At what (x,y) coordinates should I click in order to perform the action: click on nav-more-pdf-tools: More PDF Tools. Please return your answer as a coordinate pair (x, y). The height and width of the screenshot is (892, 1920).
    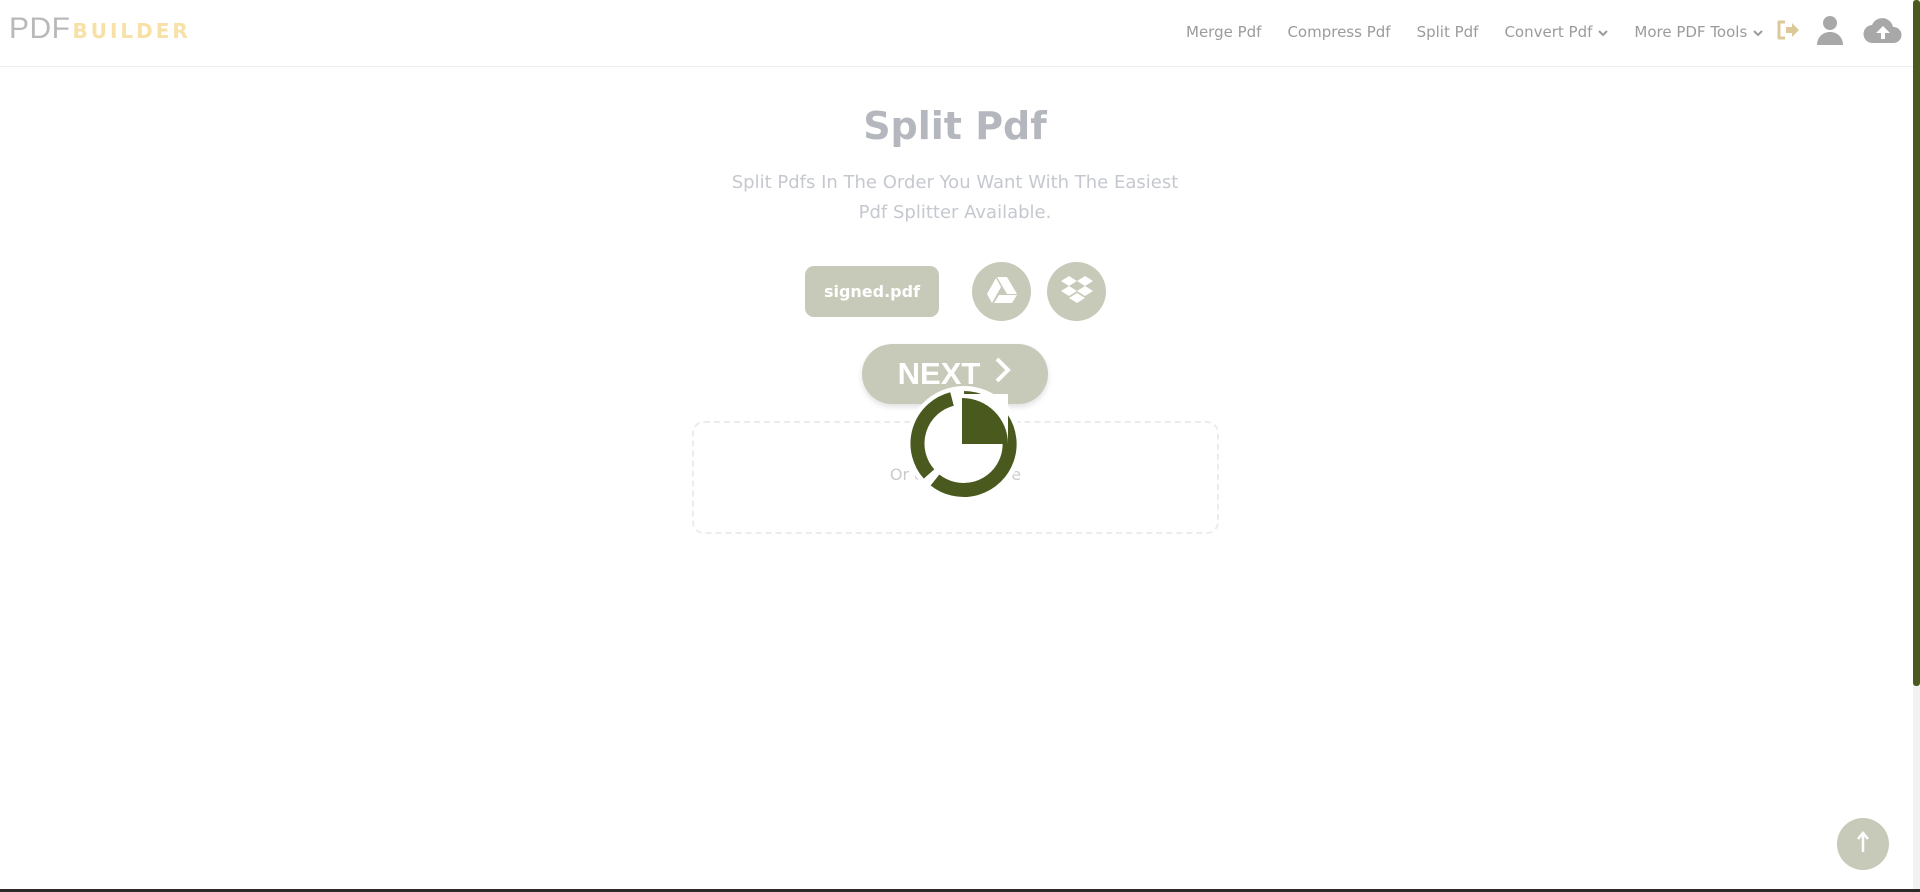
    Looking at the image, I should click on (1698, 32).